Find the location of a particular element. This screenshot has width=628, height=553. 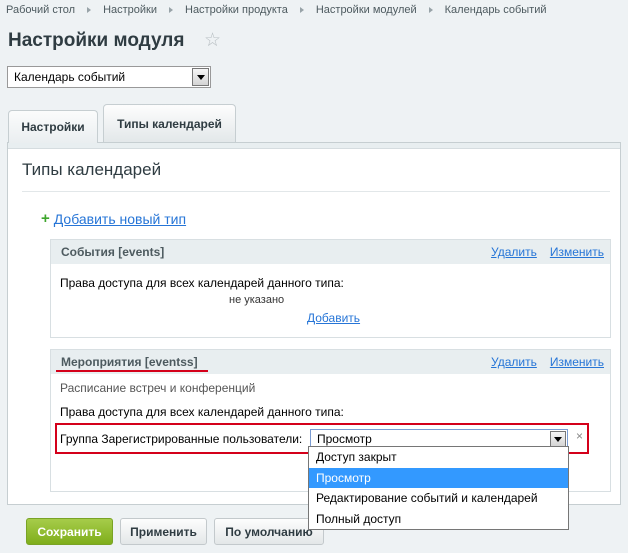

plus-icon: + is located at coordinates (45, 218).